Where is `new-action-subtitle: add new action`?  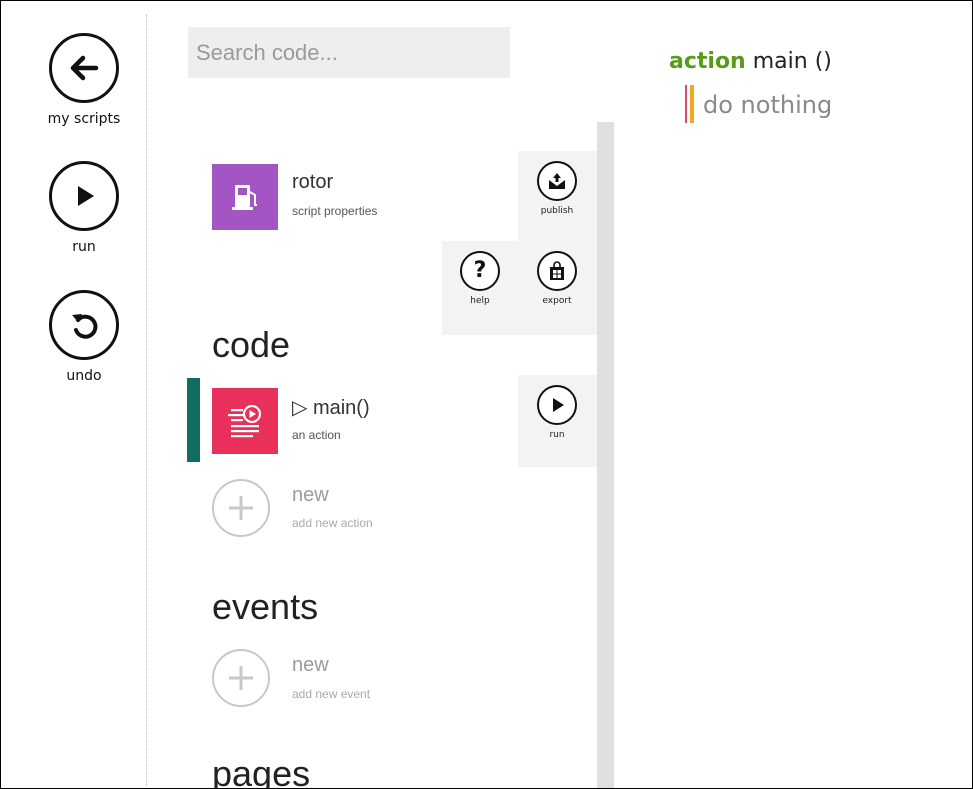
new-action-subtitle: add new action is located at coordinates (332, 523).